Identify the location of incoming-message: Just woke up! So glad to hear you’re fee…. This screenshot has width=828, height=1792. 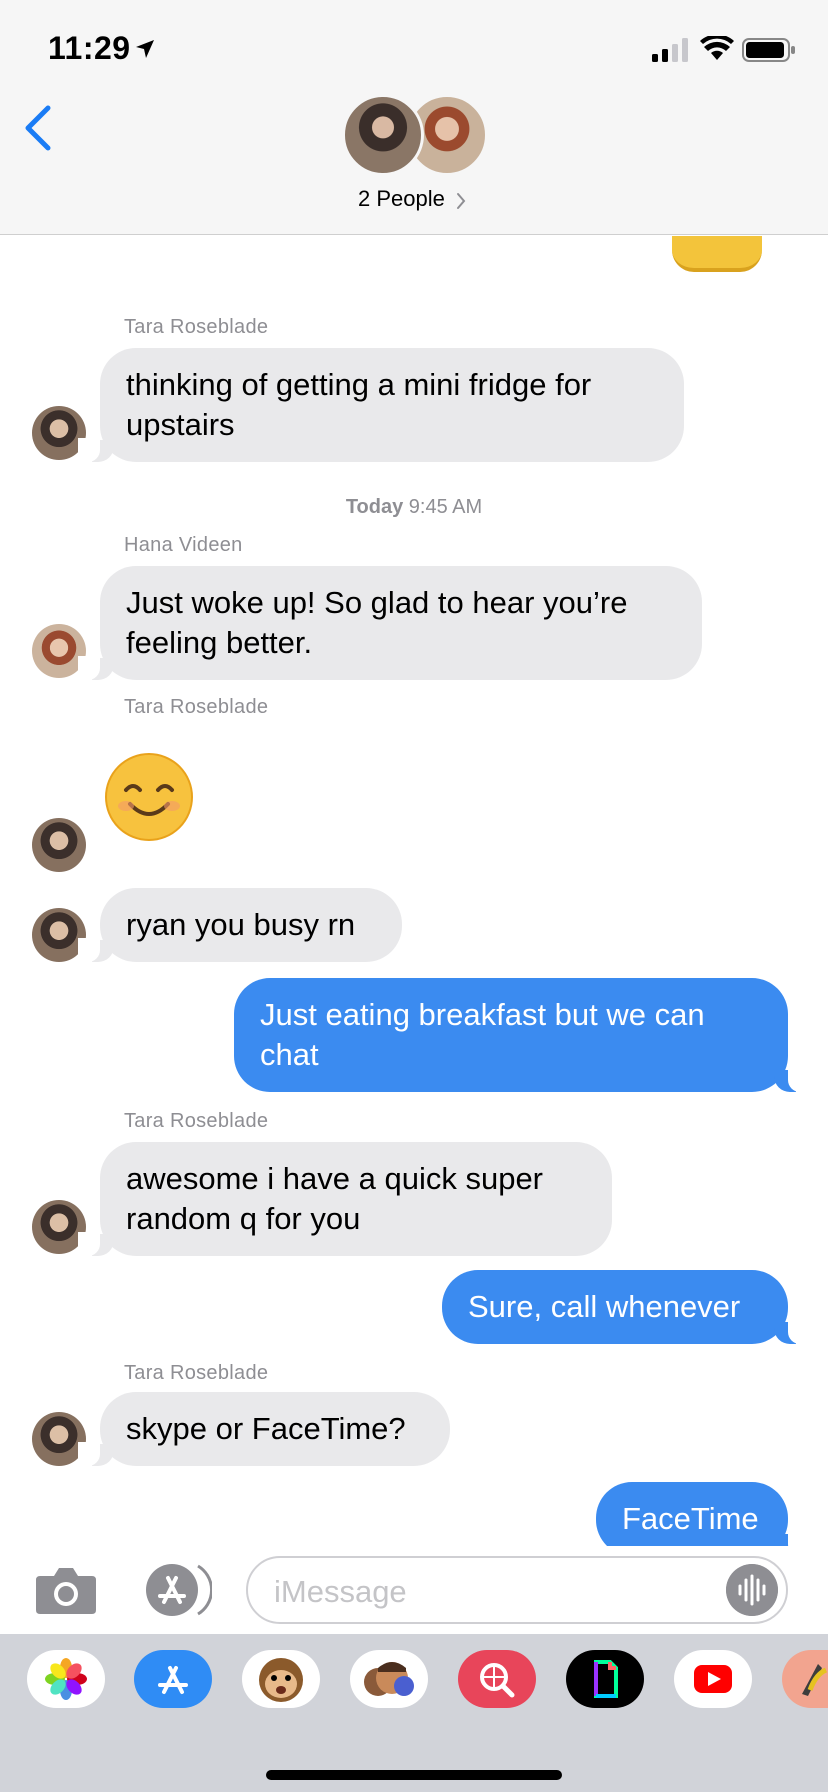
(390, 623).